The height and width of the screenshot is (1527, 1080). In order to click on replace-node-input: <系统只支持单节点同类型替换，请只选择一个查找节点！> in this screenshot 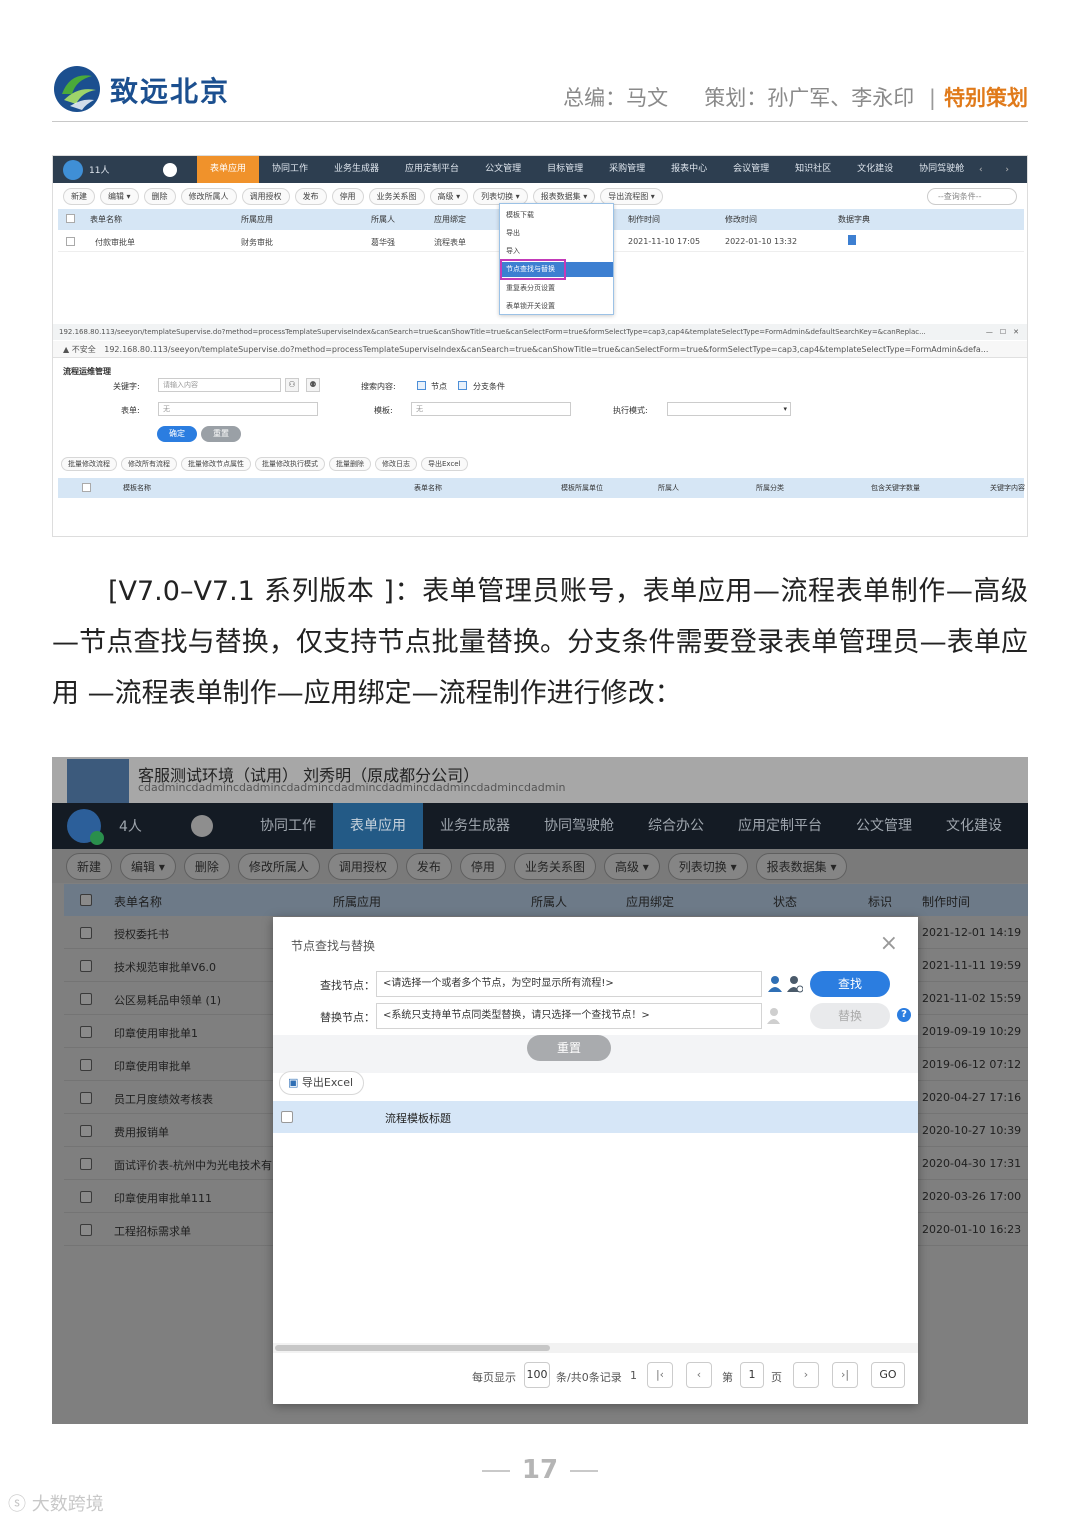, I will do `click(569, 1016)`.